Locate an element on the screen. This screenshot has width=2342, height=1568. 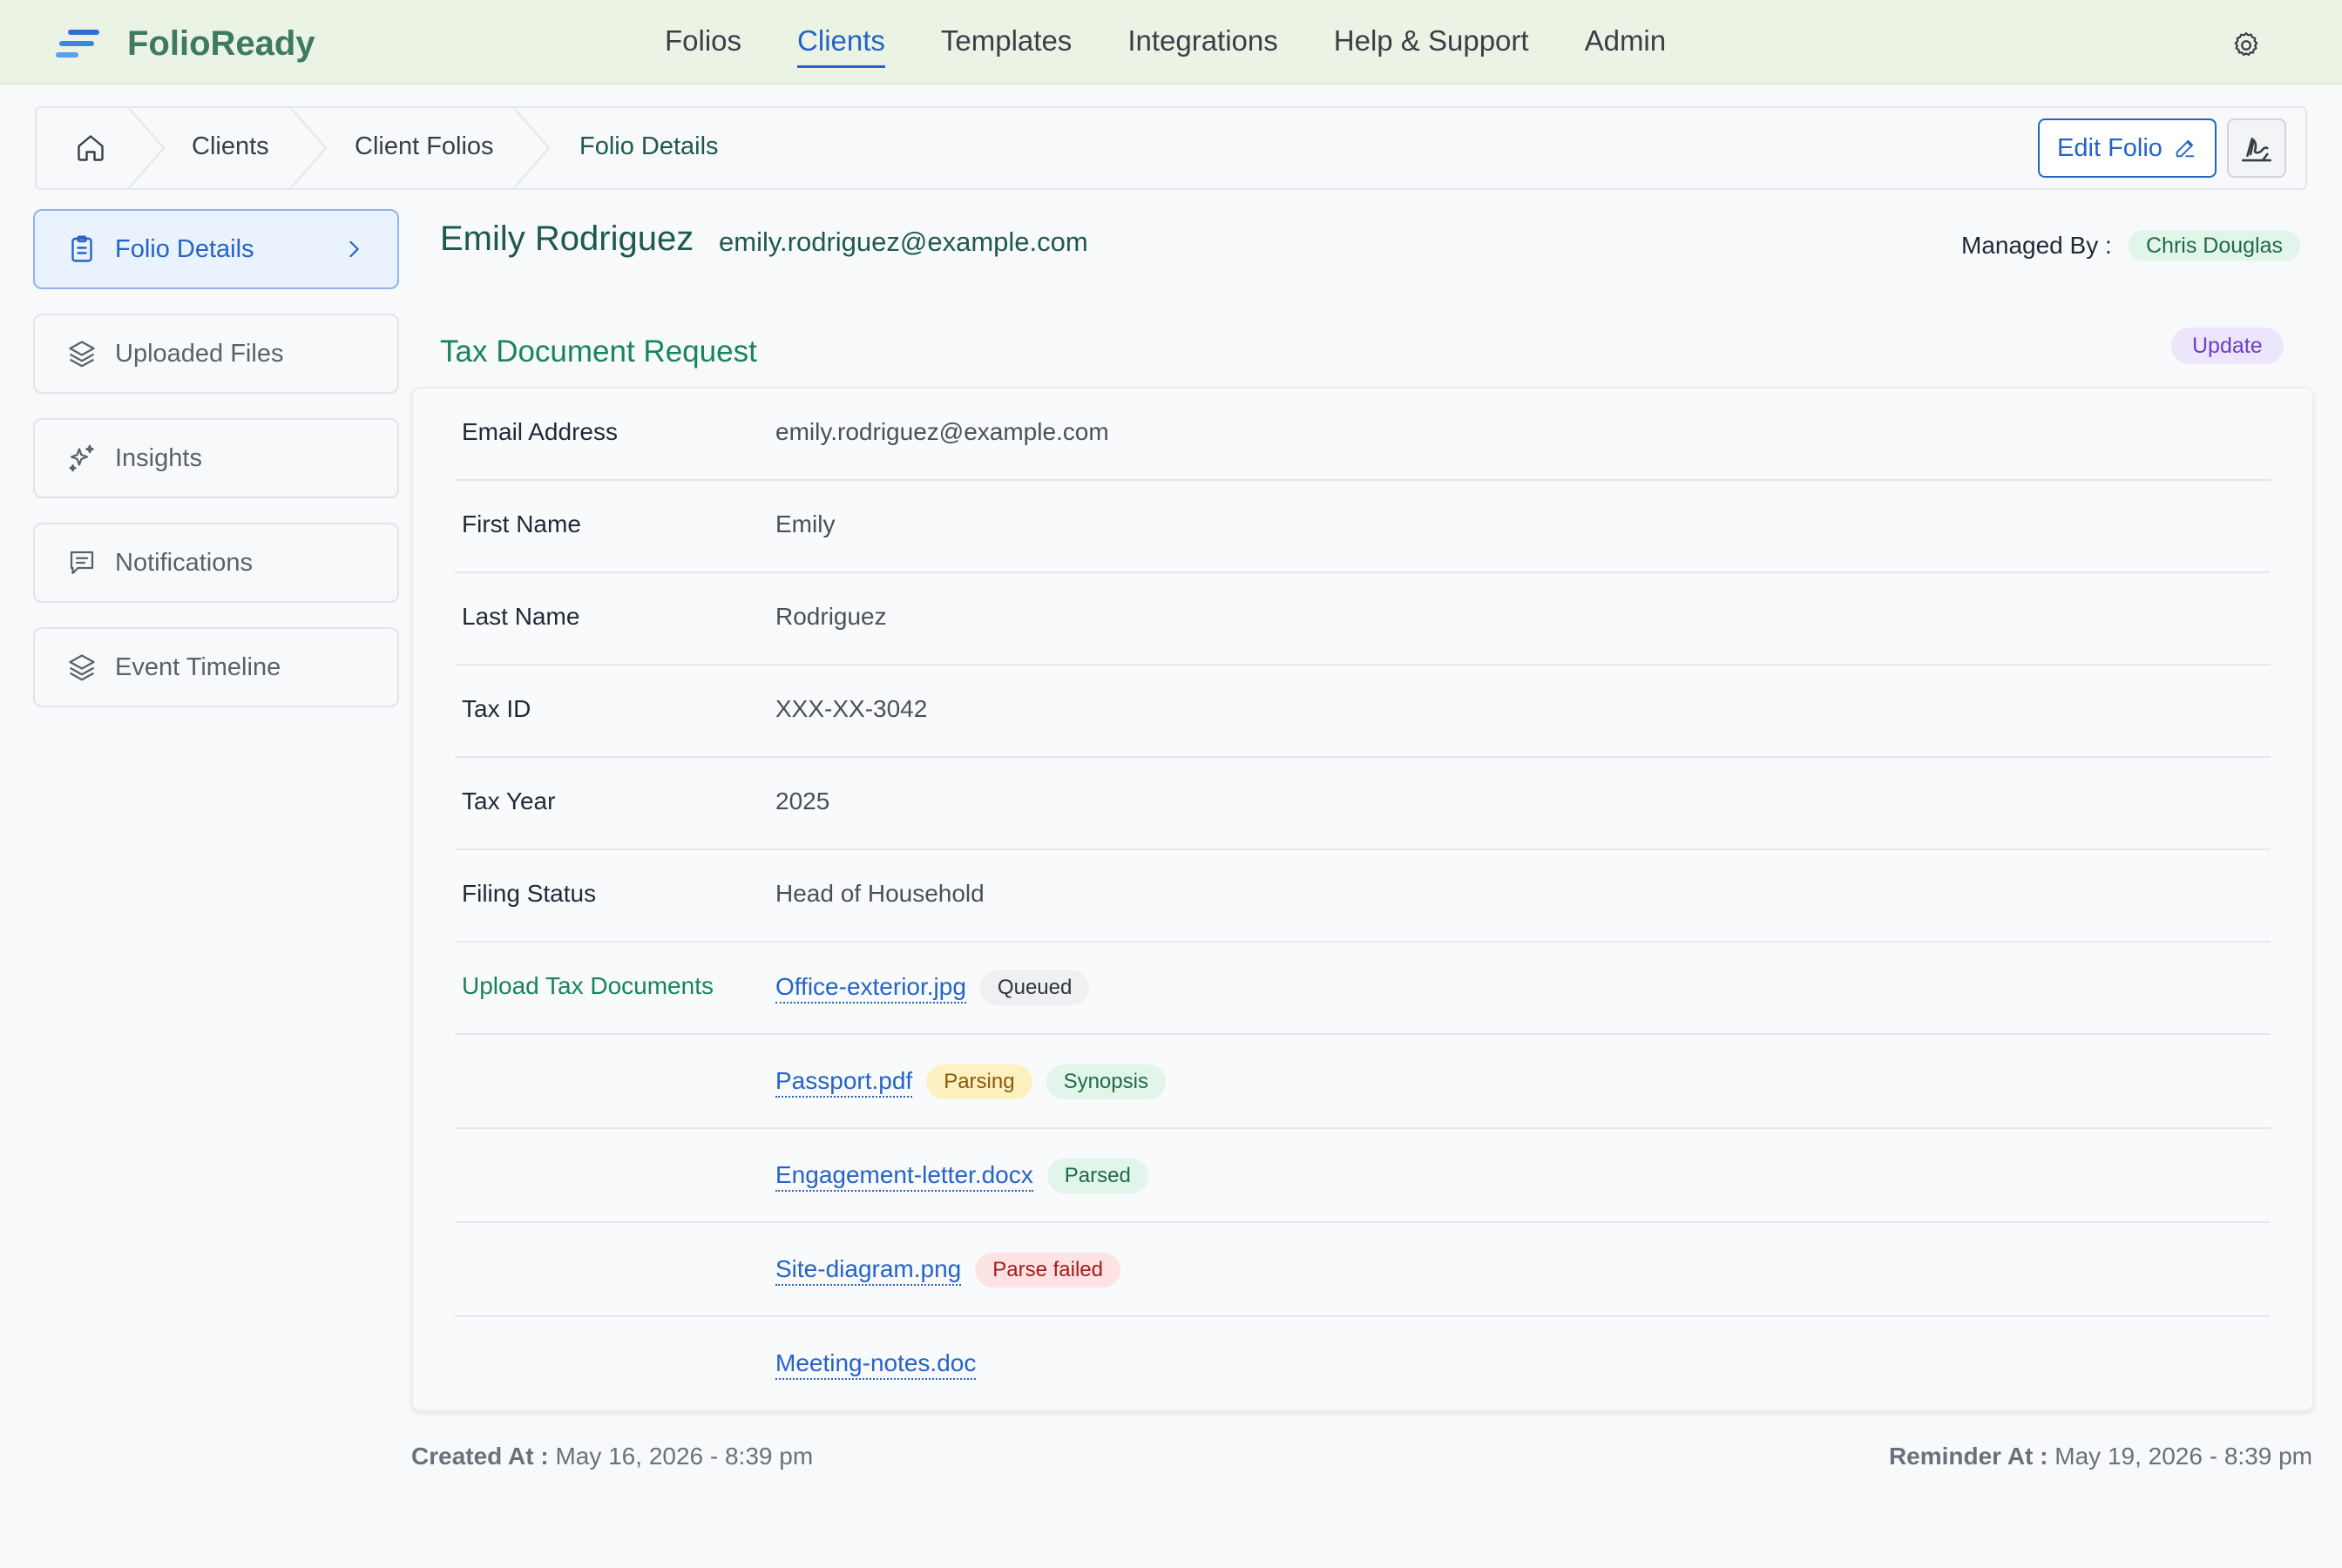
upload-label: Upload Tax Documents is located at coordinates (588, 985).